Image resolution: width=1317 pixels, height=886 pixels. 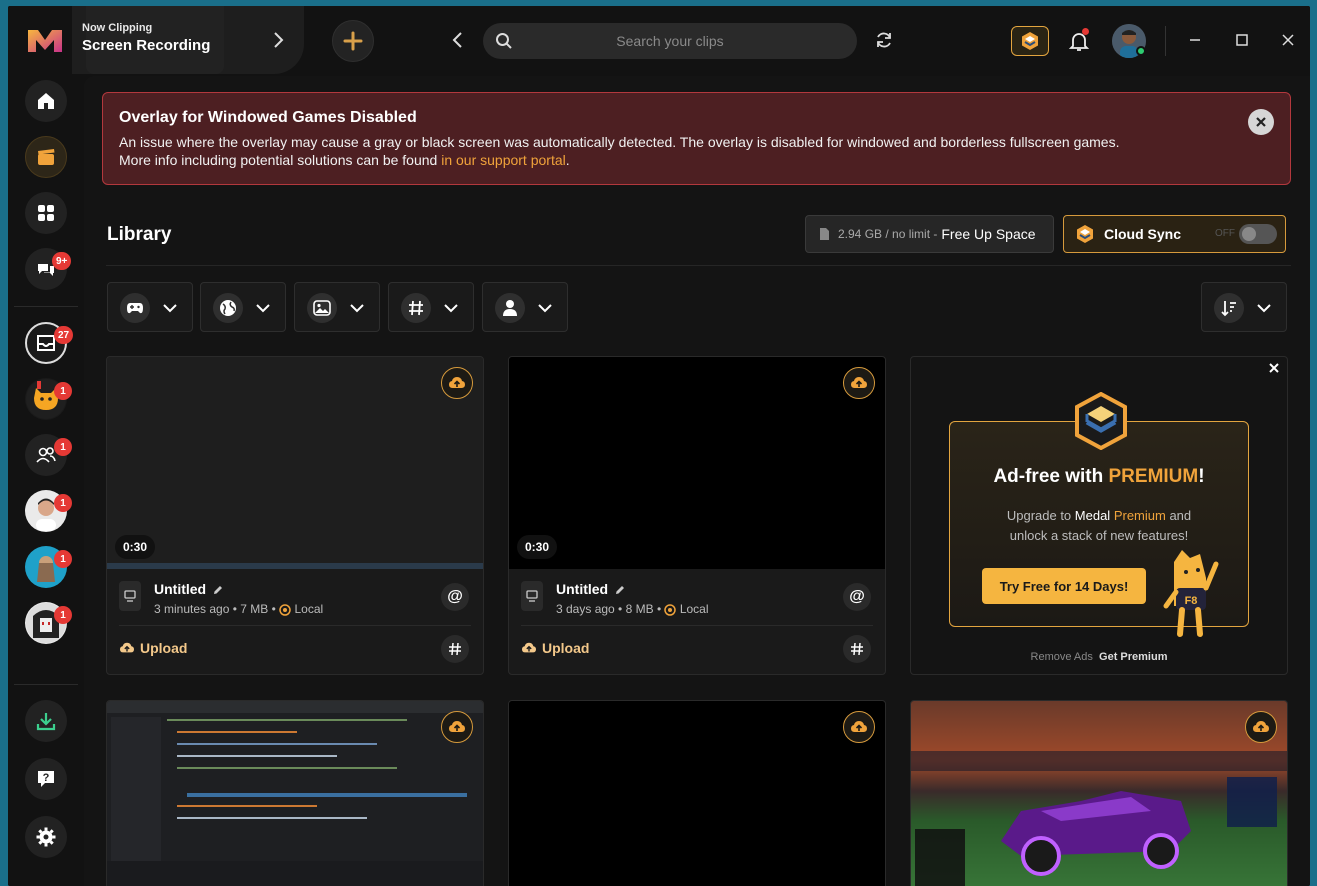 What do you see at coordinates (239, 609) in the screenshot?
I see `clip-info: 3 minutes ago • 7 MB • Local` at bounding box center [239, 609].